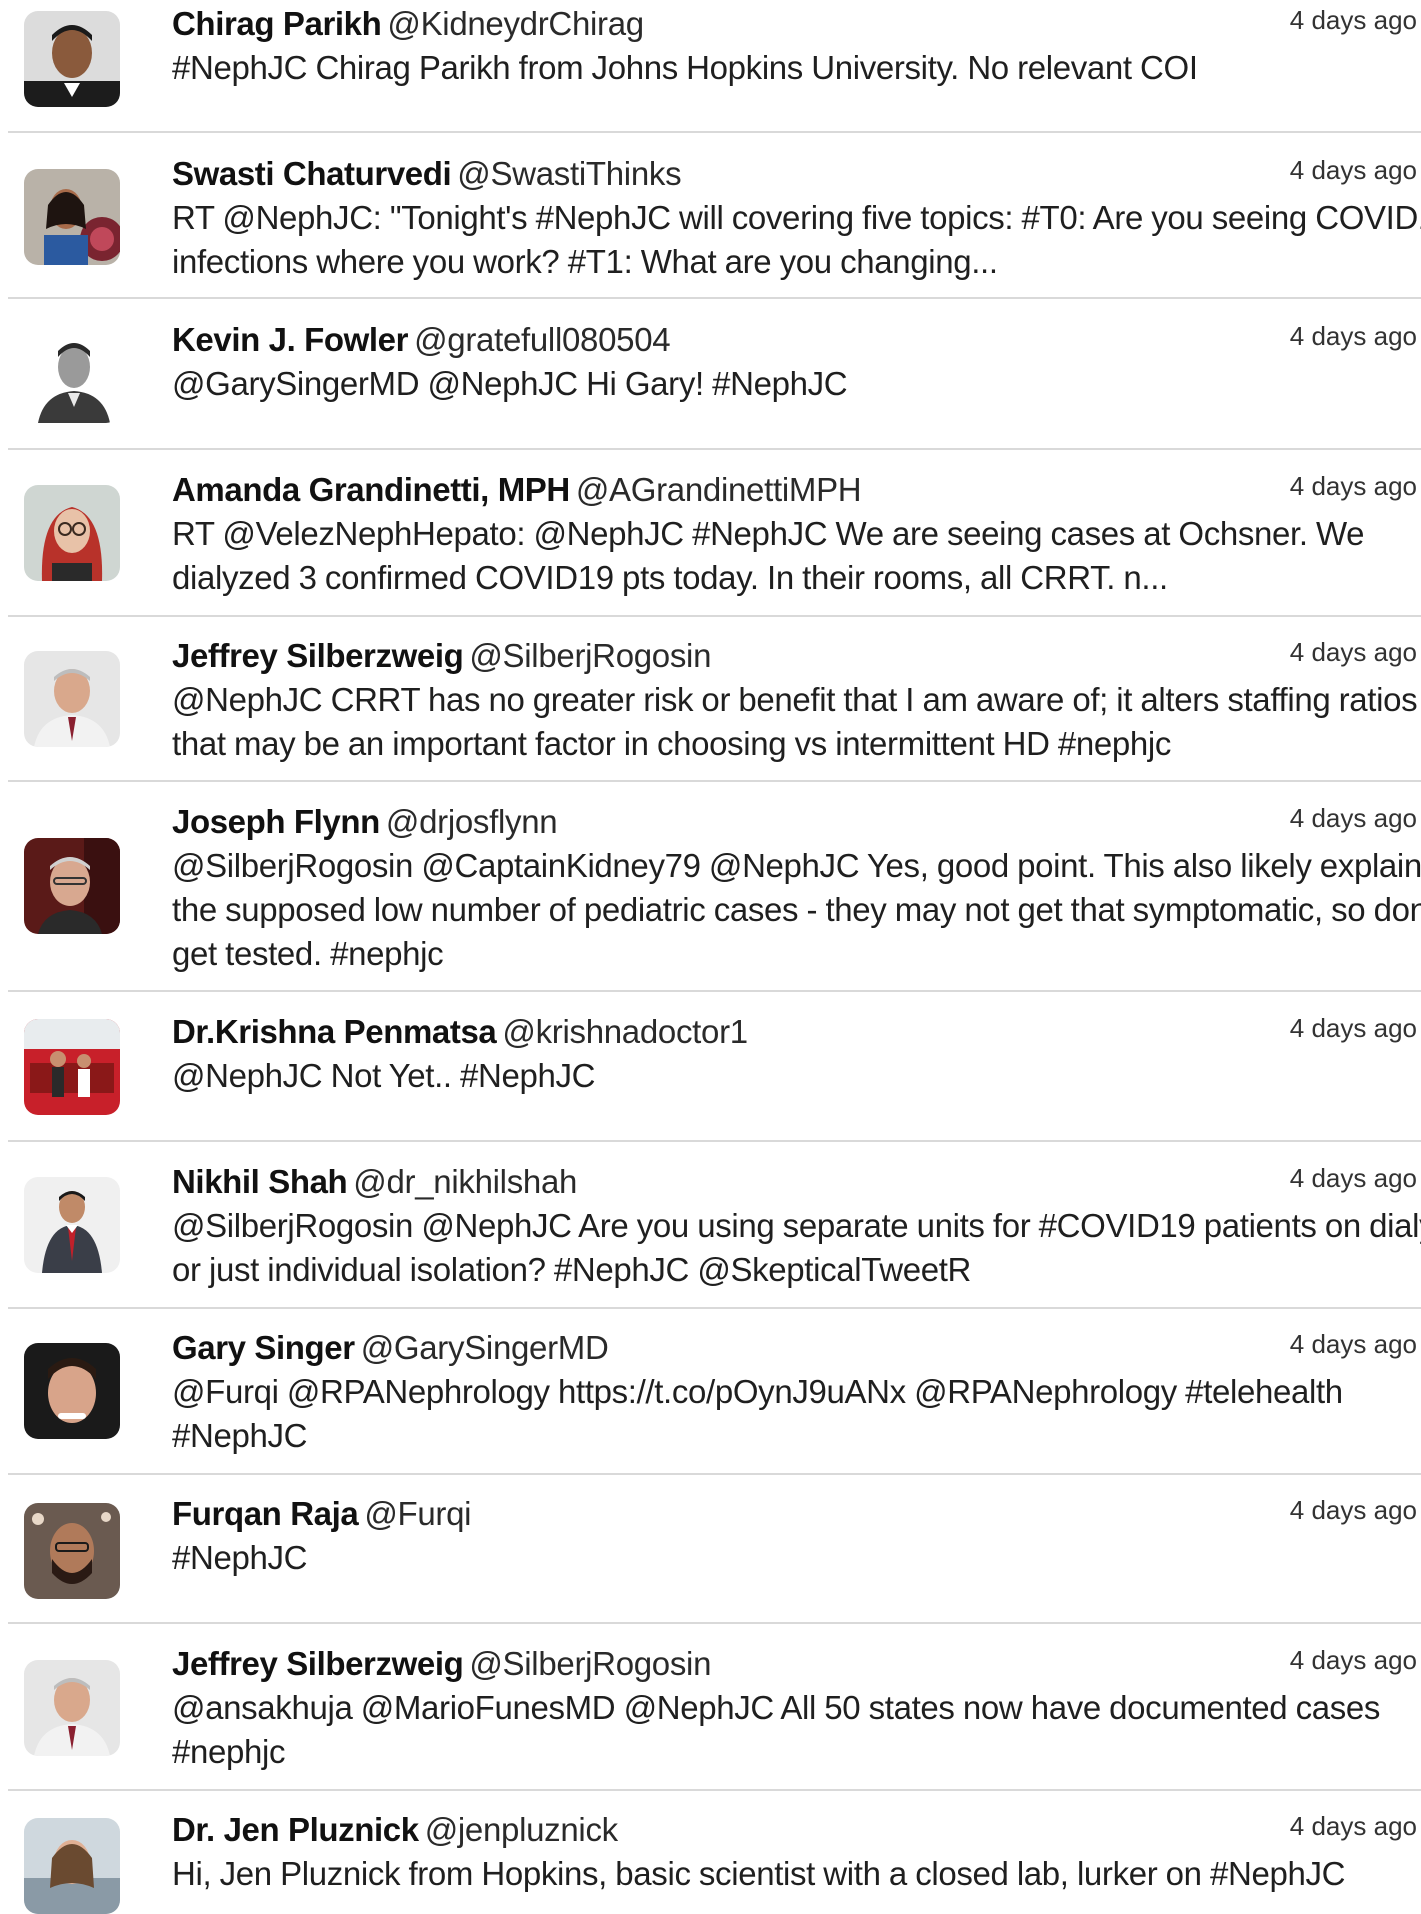  What do you see at coordinates (263, 1347) in the screenshot?
I see `author-name: Gary Singer` at bounding box center [263, 1347].